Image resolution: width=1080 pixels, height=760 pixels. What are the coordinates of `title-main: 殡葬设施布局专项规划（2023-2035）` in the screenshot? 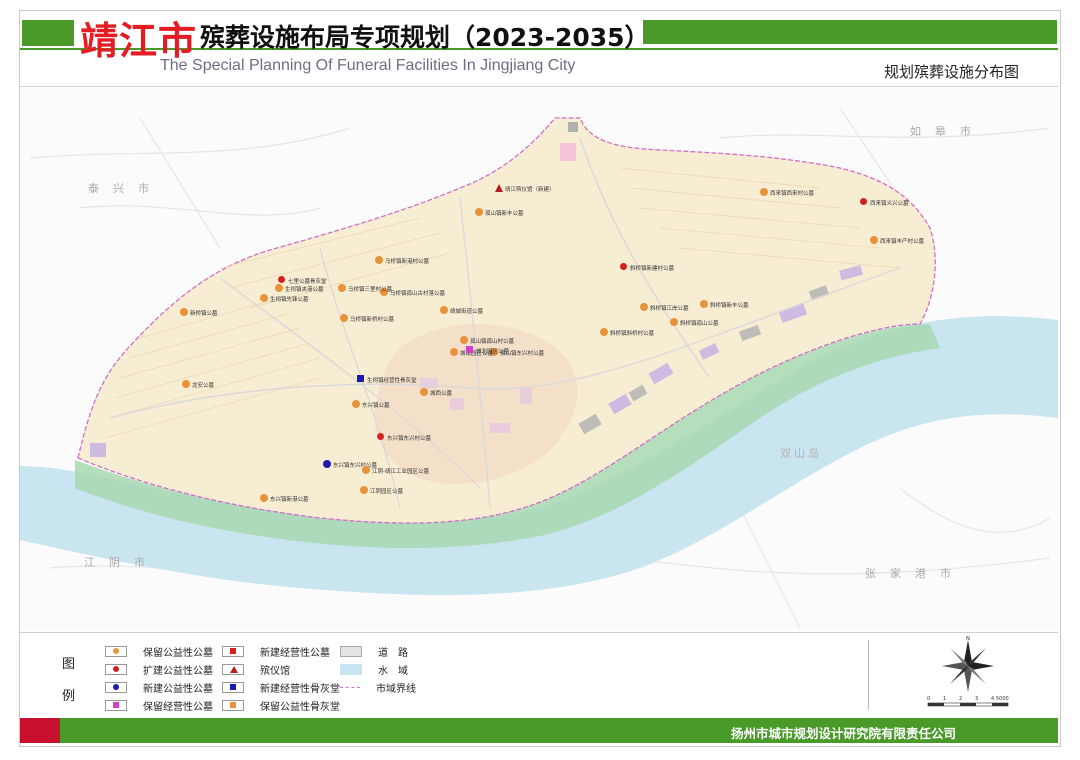 It's located at (425, 37).